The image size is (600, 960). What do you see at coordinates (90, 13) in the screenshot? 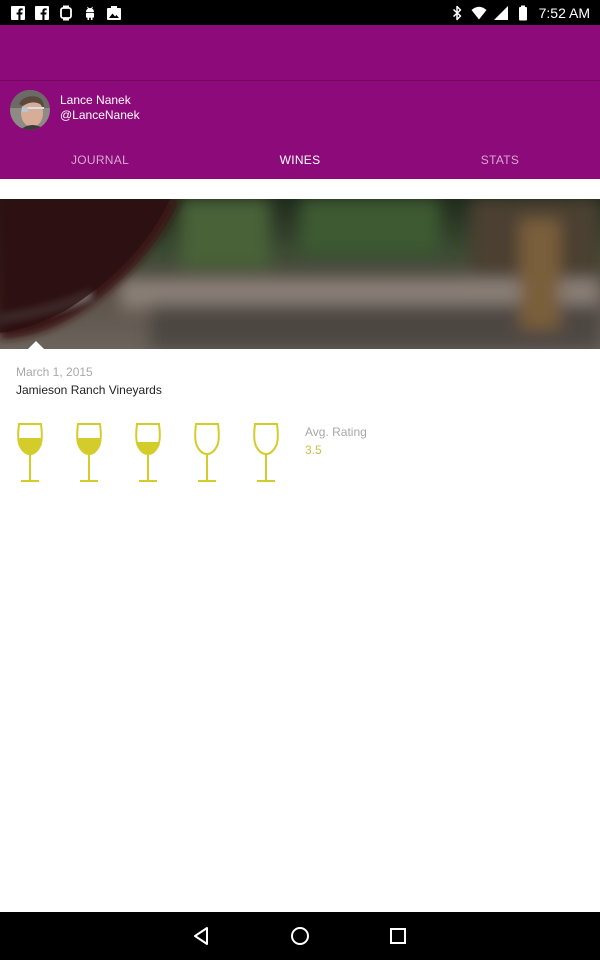
I see `android-icon` at bounding box center [90, 13].